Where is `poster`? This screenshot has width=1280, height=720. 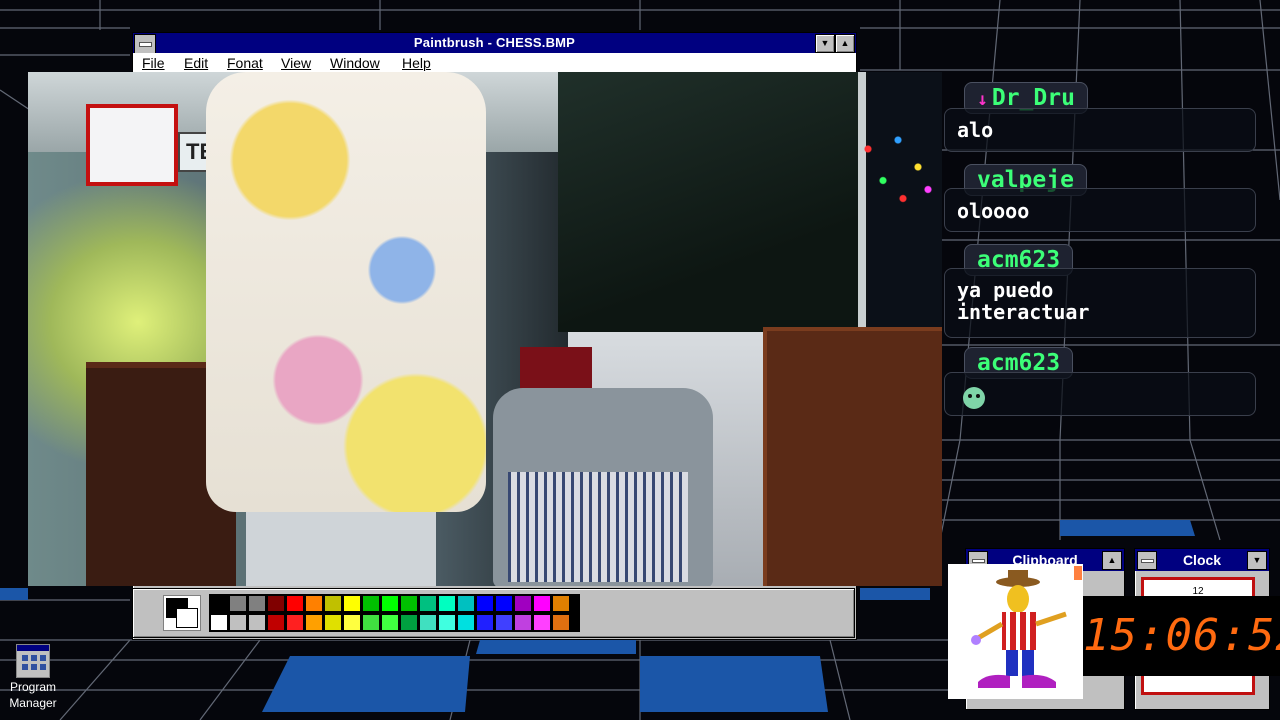 poster is located at coordinates (132, 145).